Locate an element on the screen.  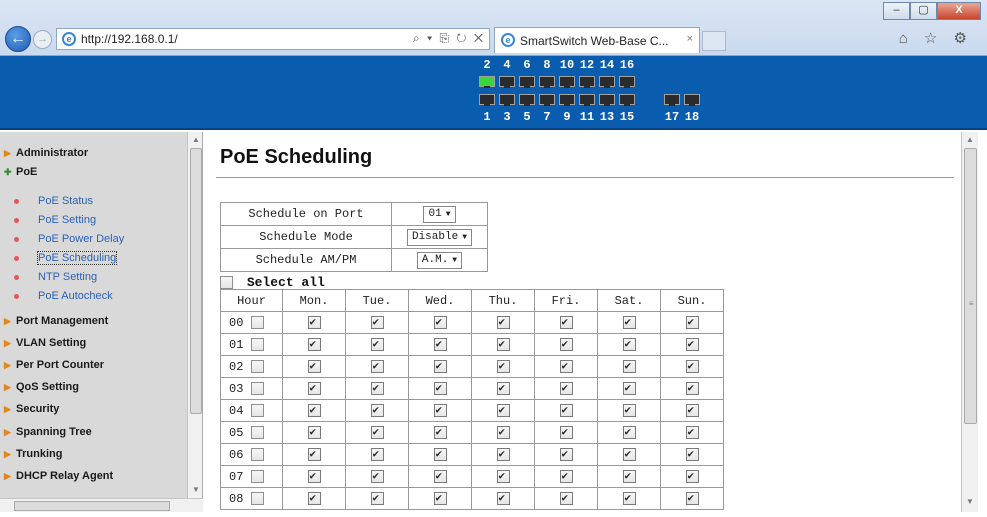
port-17-icon is located at coordinates (672, 100).